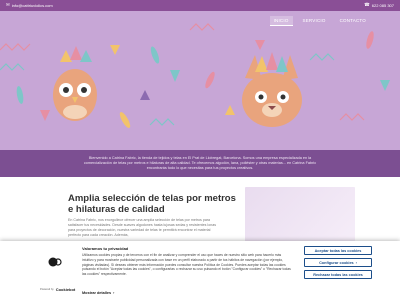 The width and height of the screenshot is (400, 300). I want to click on envelope-icon: ✉, so click(8, 5).